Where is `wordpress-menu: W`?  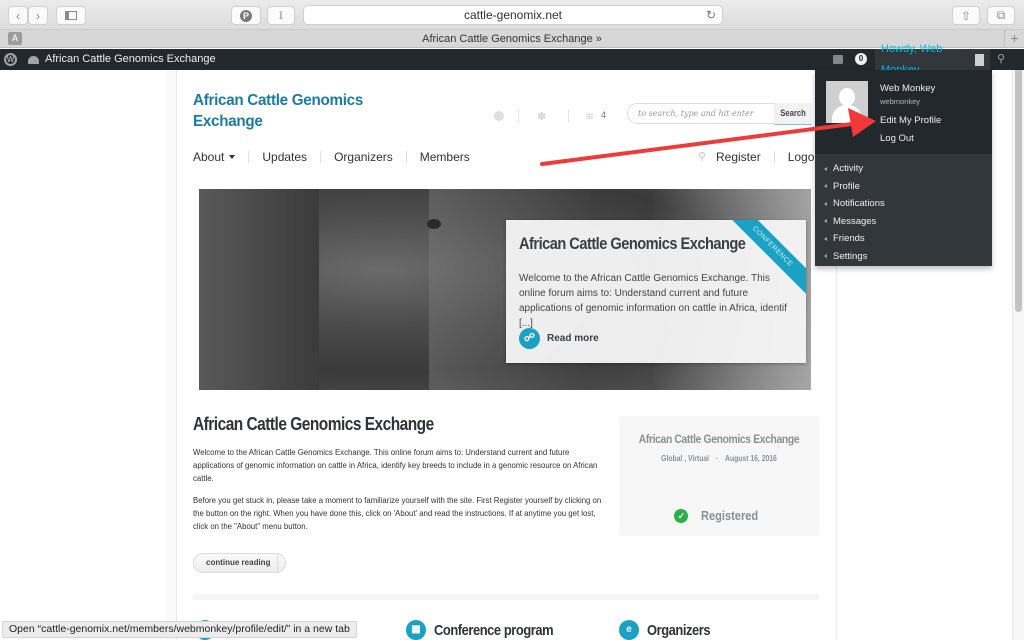 wordpress-menu: W is located at coordinates (12, 59).